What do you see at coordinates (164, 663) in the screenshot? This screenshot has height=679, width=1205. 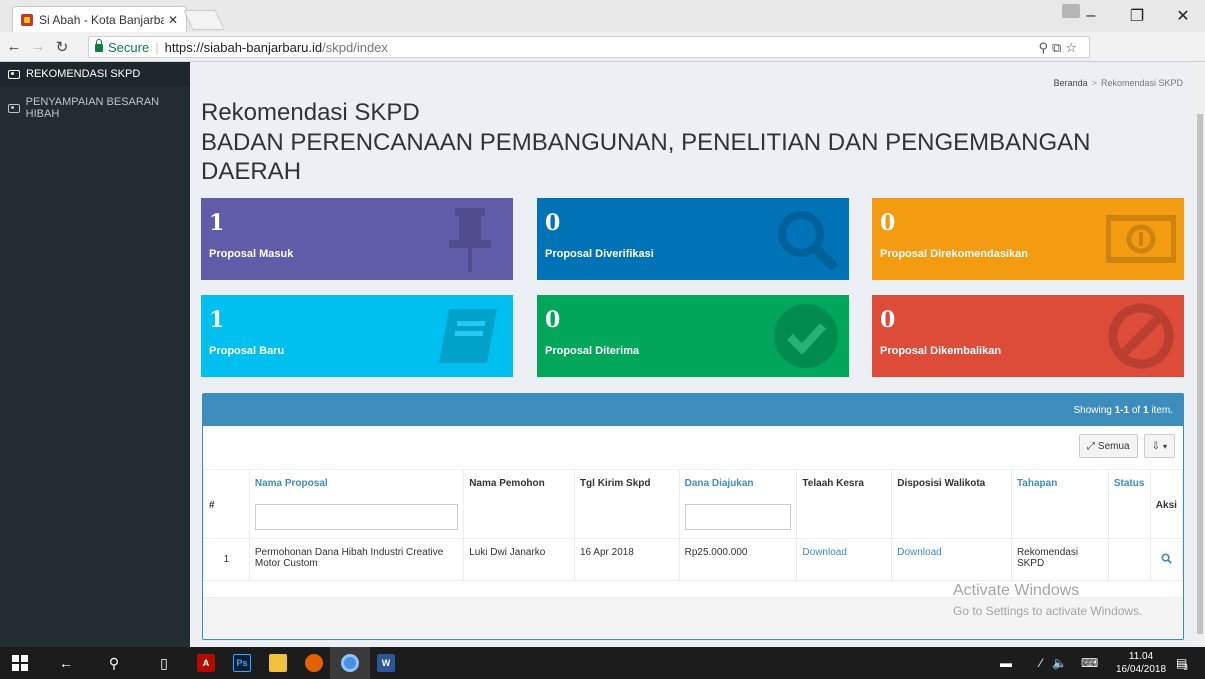 I see `task-view-icon: ▯` at bounding box center [164, 663].